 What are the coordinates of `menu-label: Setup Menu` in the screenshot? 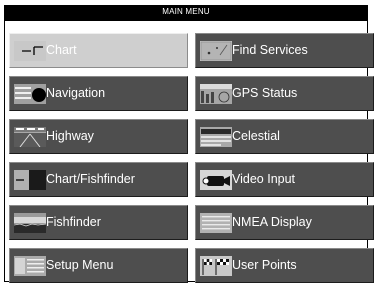 It's located at (80, 265).